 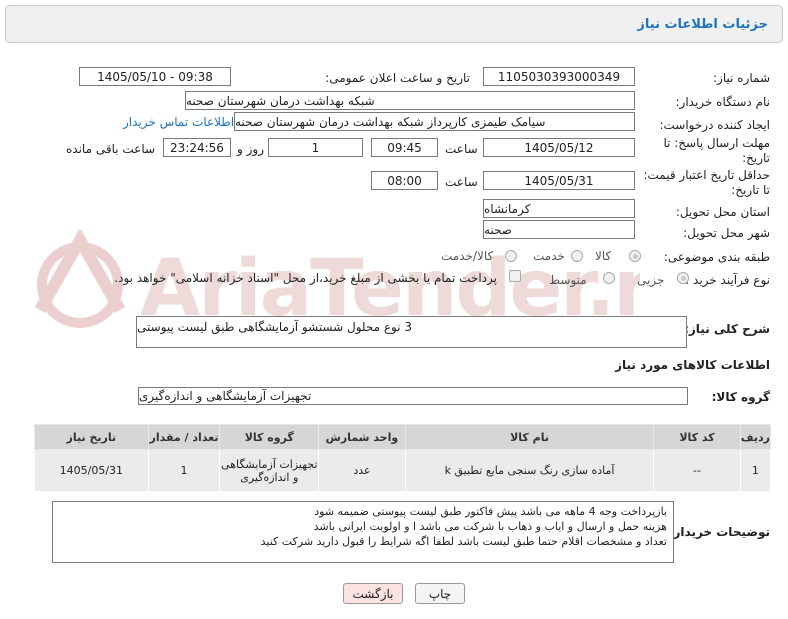 What do you see at coordinates (529, 437) in the screenshot?
I see `col-goods-name: نام کالا` at bounding box center [529, 437].